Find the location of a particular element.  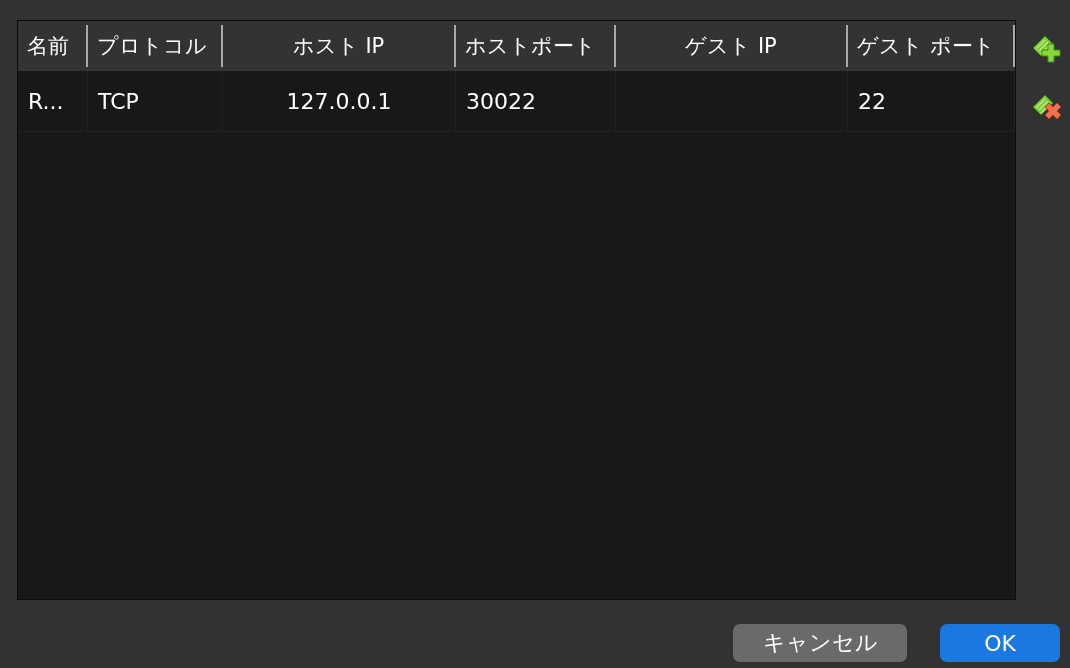

cancel-button: キャンセル is located at coordinates (820, 643).